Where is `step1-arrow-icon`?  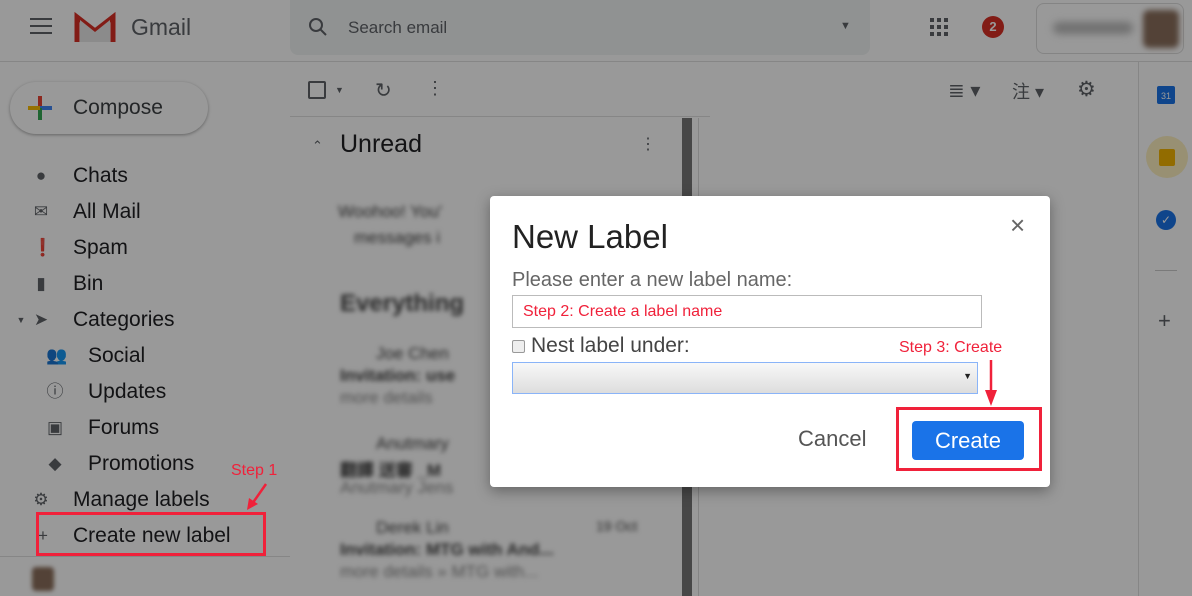 step1-arrow-icon is located at coordinates (257, 496).